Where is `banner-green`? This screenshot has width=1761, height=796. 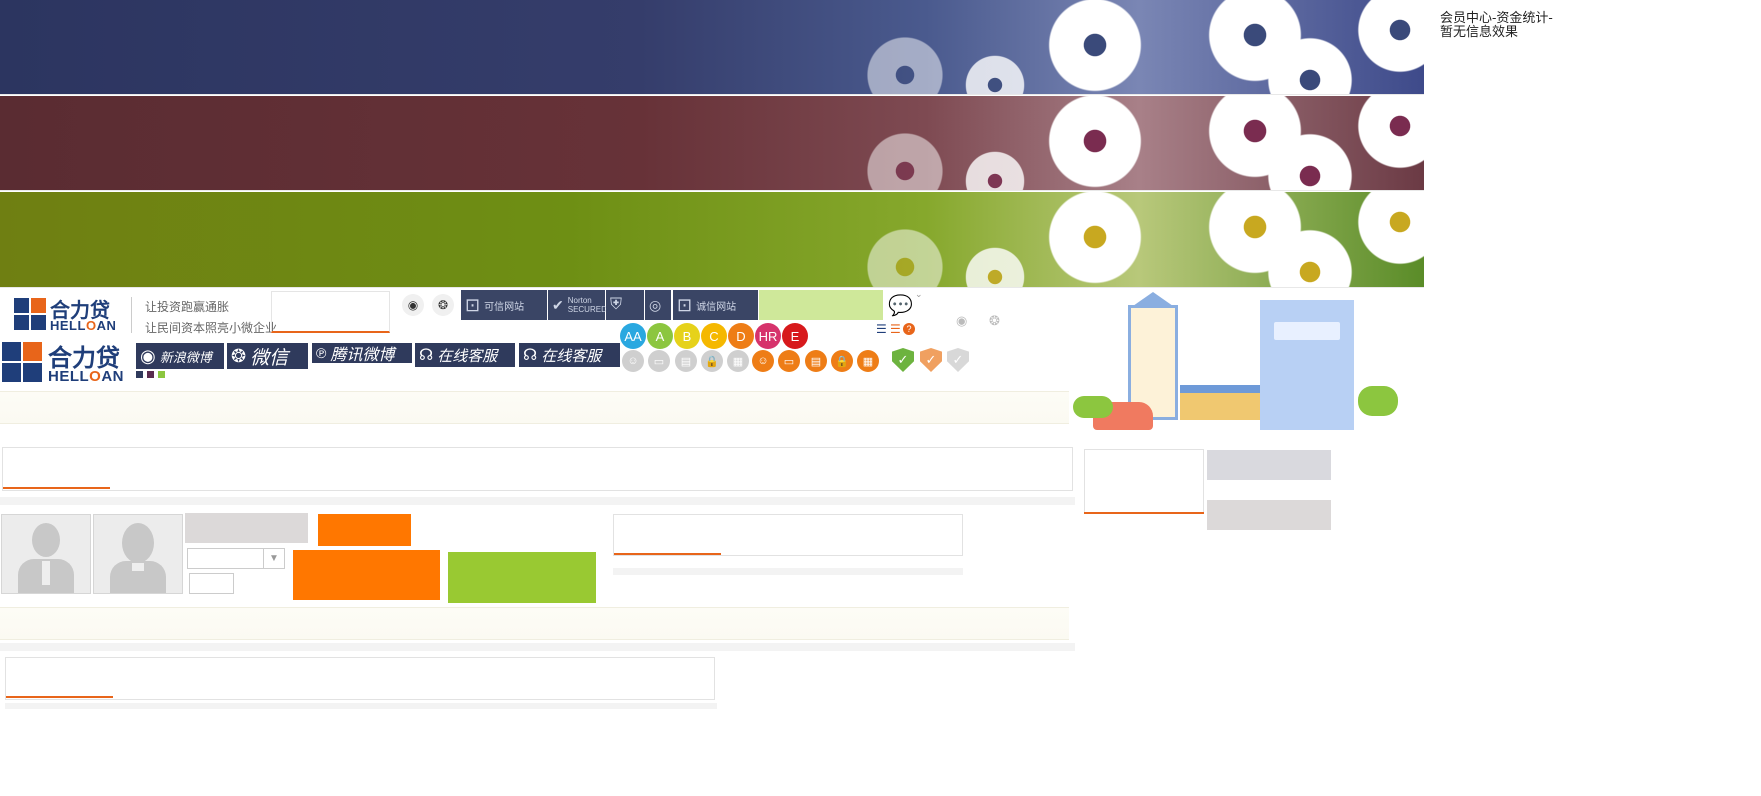 banner-green is located at coordinates (712, 240).